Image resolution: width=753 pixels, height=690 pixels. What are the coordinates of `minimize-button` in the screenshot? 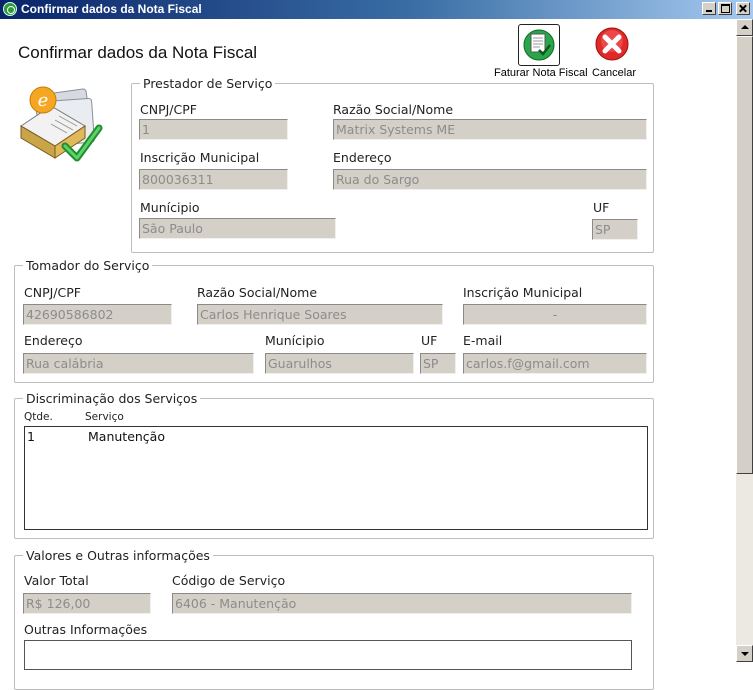 It's located at (709, 8).